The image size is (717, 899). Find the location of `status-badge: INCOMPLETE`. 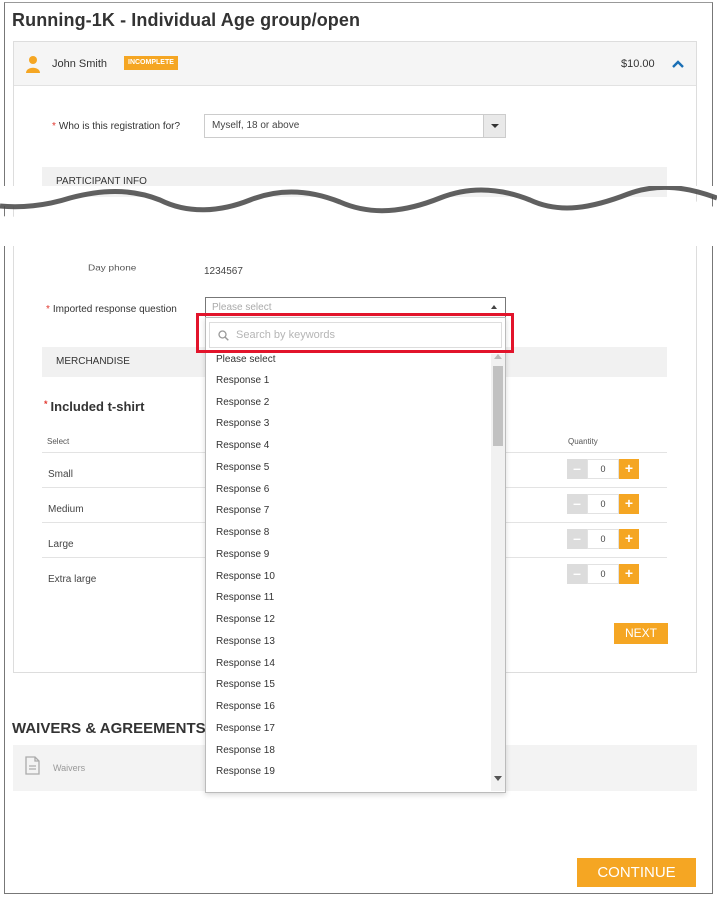

status-badge: INCOMPLETE is located at coordinates (151, 63).